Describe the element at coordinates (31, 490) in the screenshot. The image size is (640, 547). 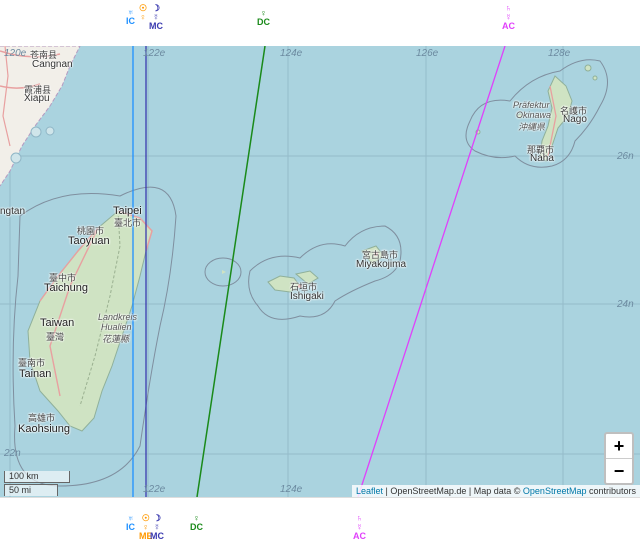
I see `scale-bar-mi: 50 mi` at that location.